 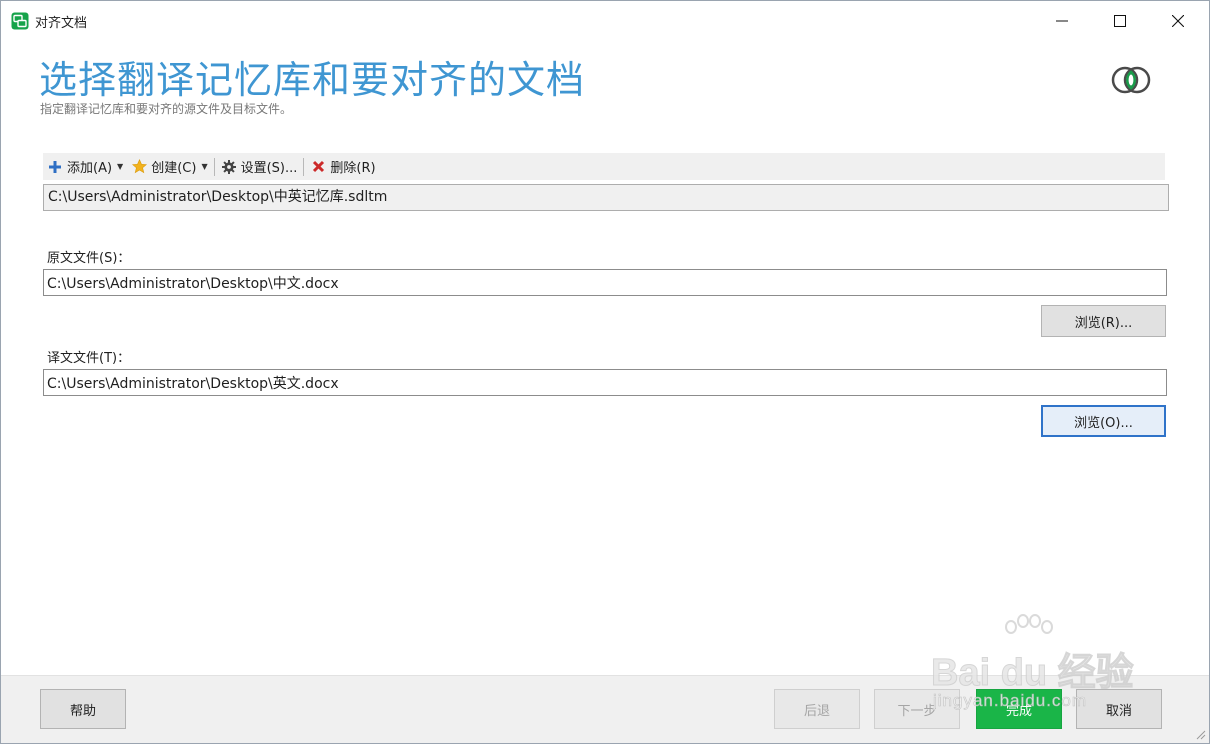 I want to click on add-label: 添加(A), so click(x=90, y=168).